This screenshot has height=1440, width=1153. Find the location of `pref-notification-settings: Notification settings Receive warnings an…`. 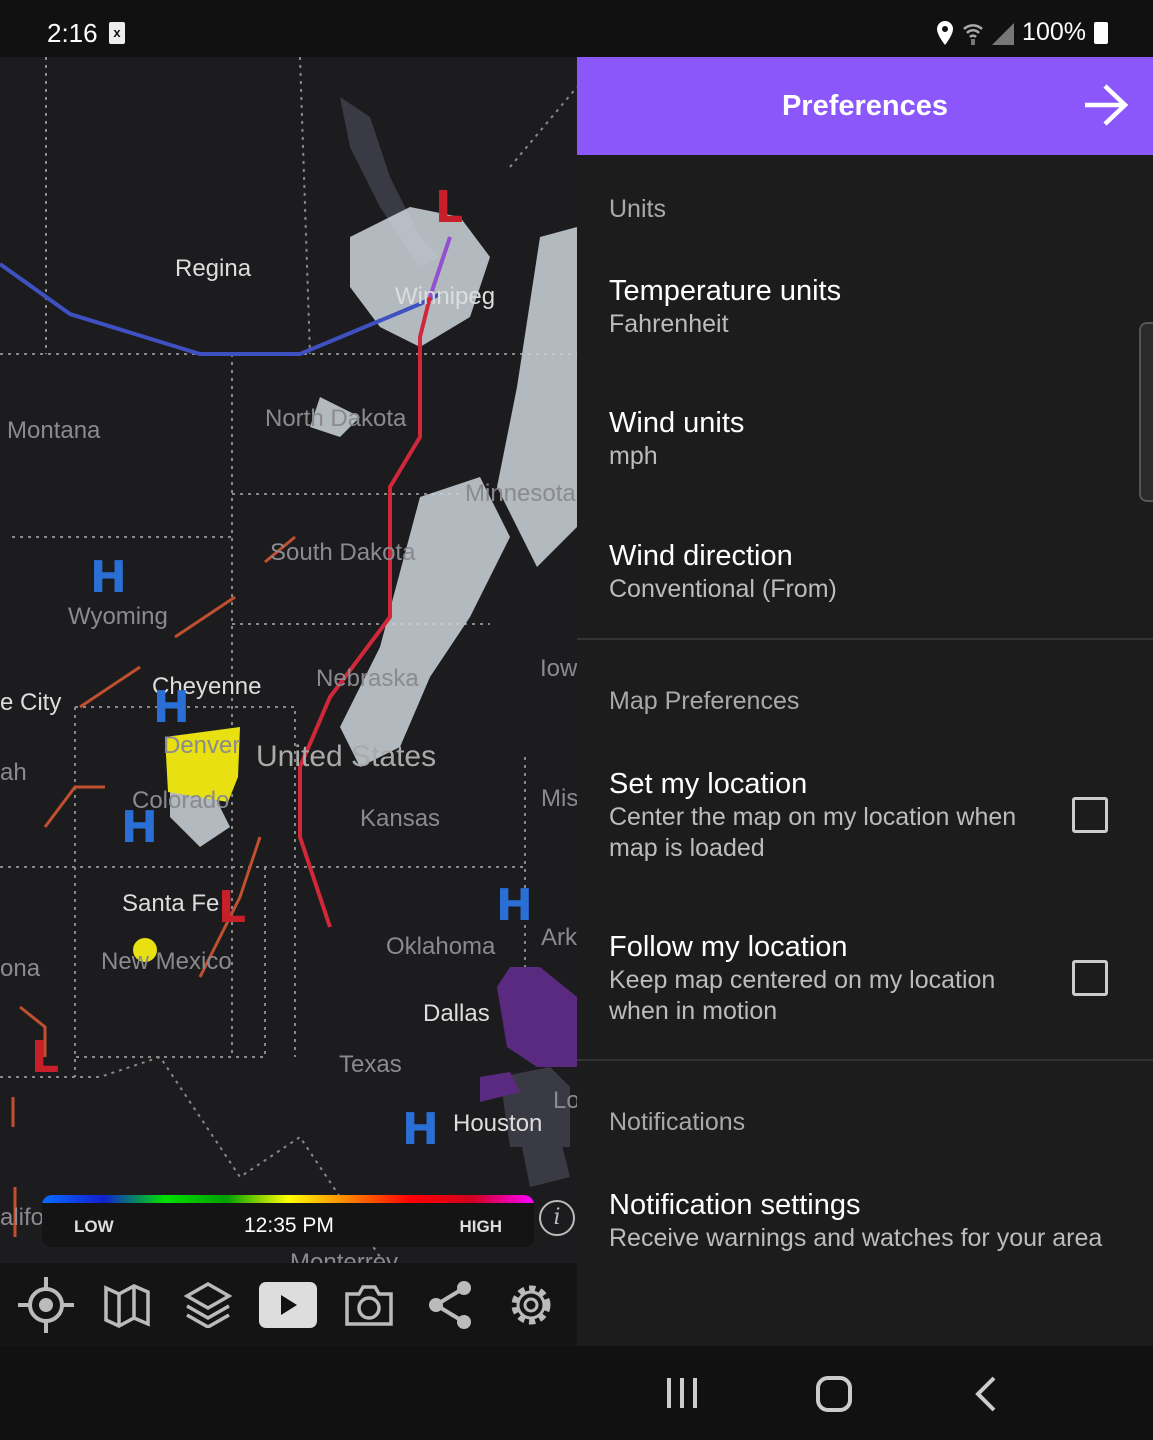

pref-notification-settings: Notification settings Receive warnings an… is located at coordinates (859, 1220).